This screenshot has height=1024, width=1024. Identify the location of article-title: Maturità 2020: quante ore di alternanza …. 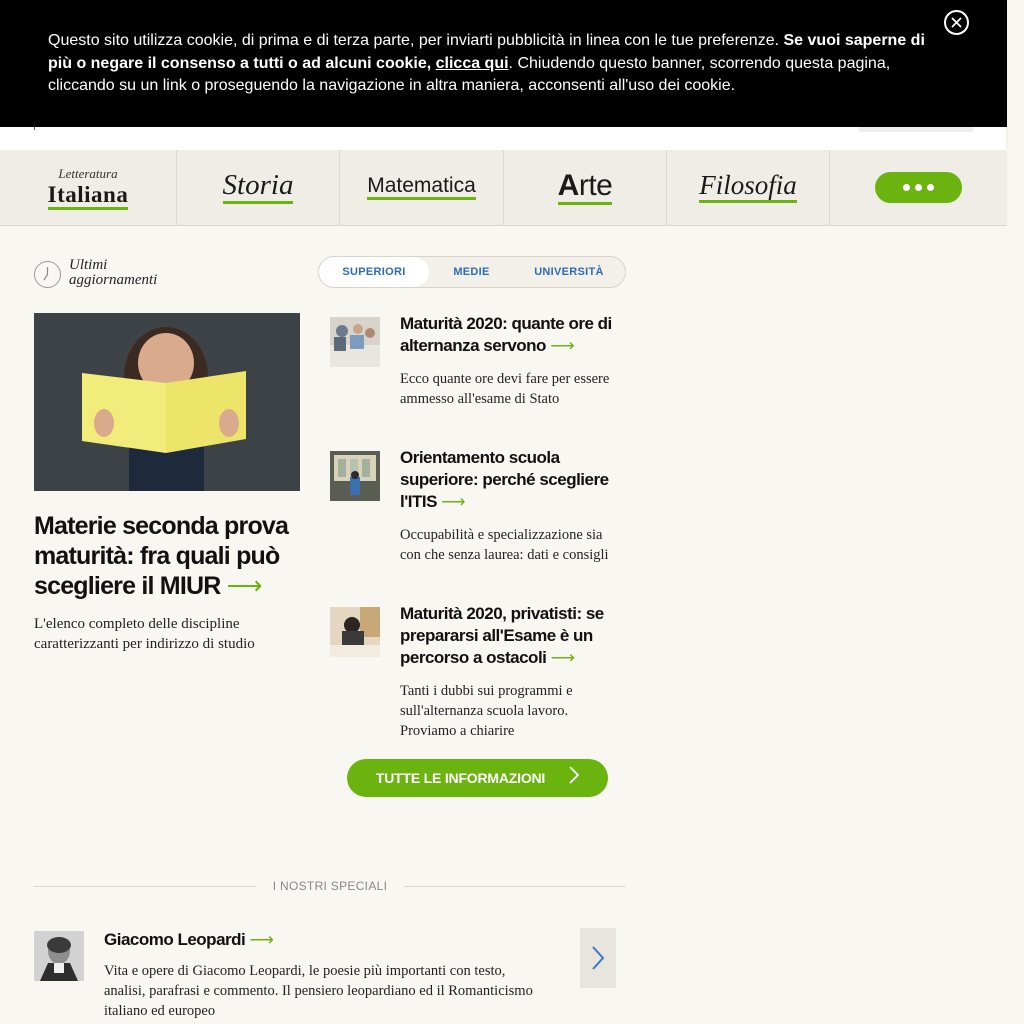
(513, 335).